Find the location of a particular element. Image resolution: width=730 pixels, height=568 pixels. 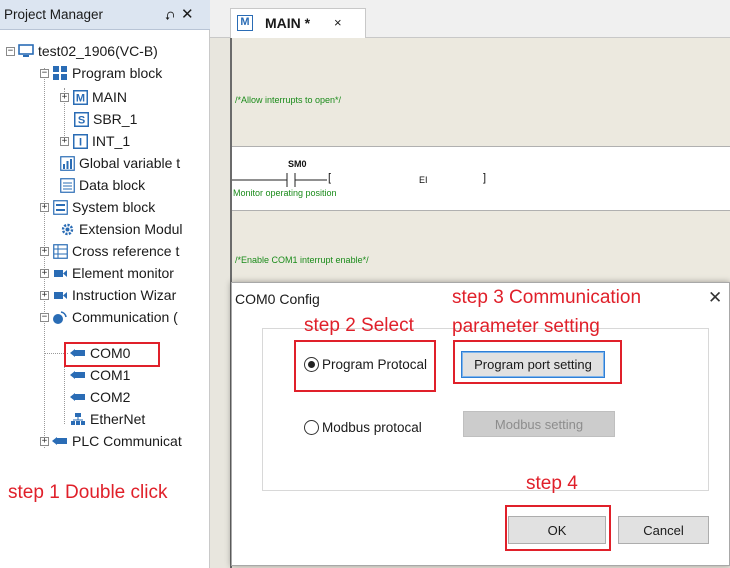

svg-text: I is located at coordinates (79, 142).